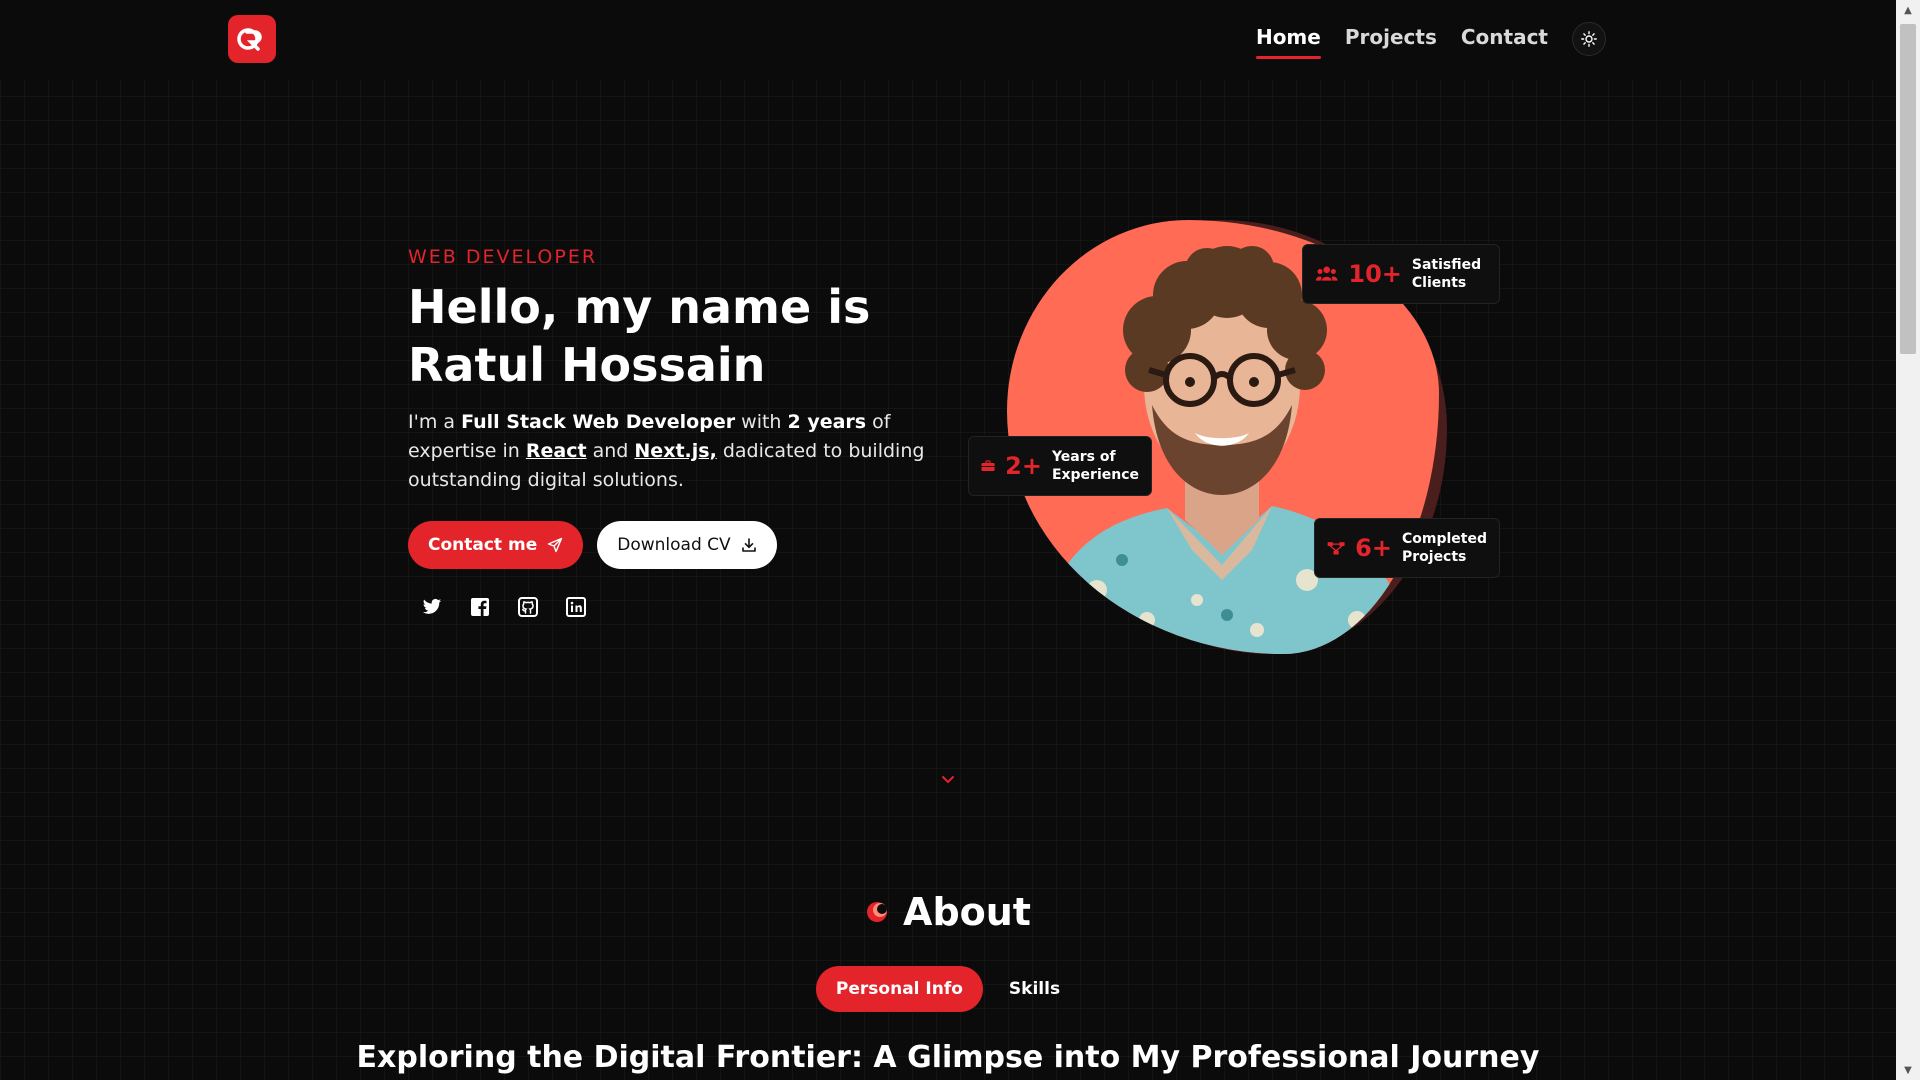 This screenshot has width=1920, height=1080. I want to click on stat-card-projects: 6+ Completed Projects, so click(1407, 548).